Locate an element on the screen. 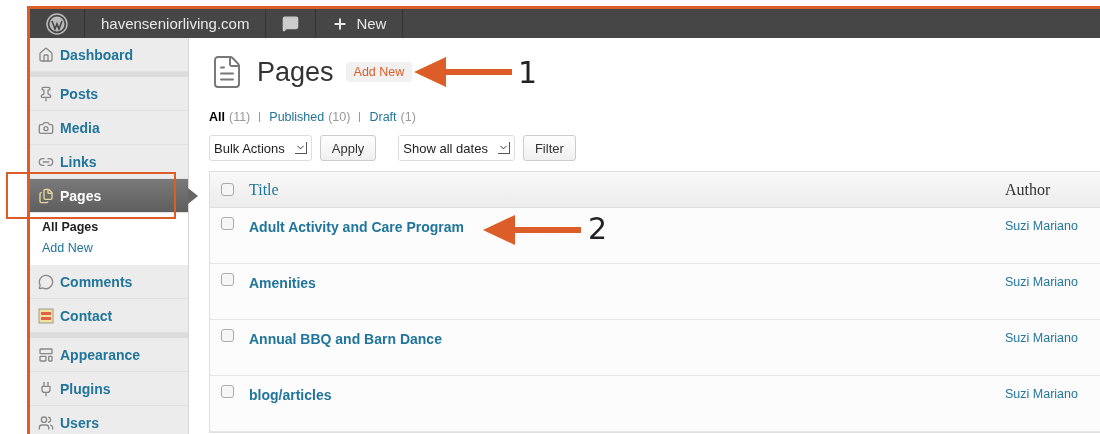 This screenshot has height=434, width=1100. callout-number: 2 is located at coordinates (598, 229).